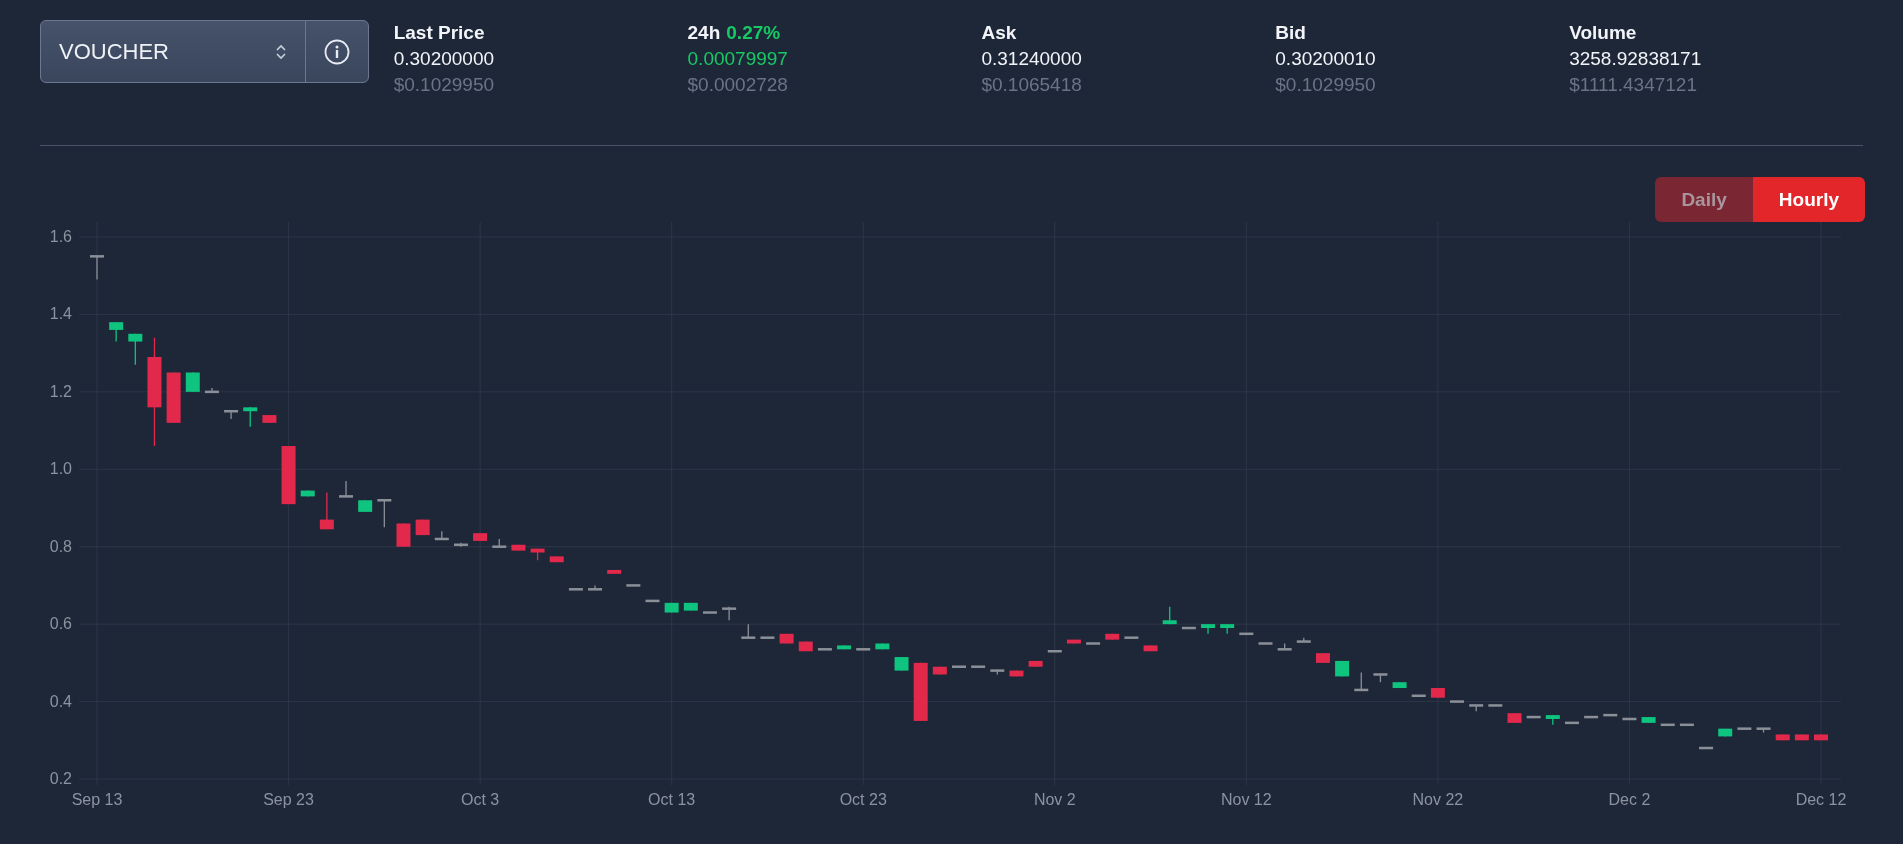  I want to click on y-axis-label: 1.2, so click(60, 391).